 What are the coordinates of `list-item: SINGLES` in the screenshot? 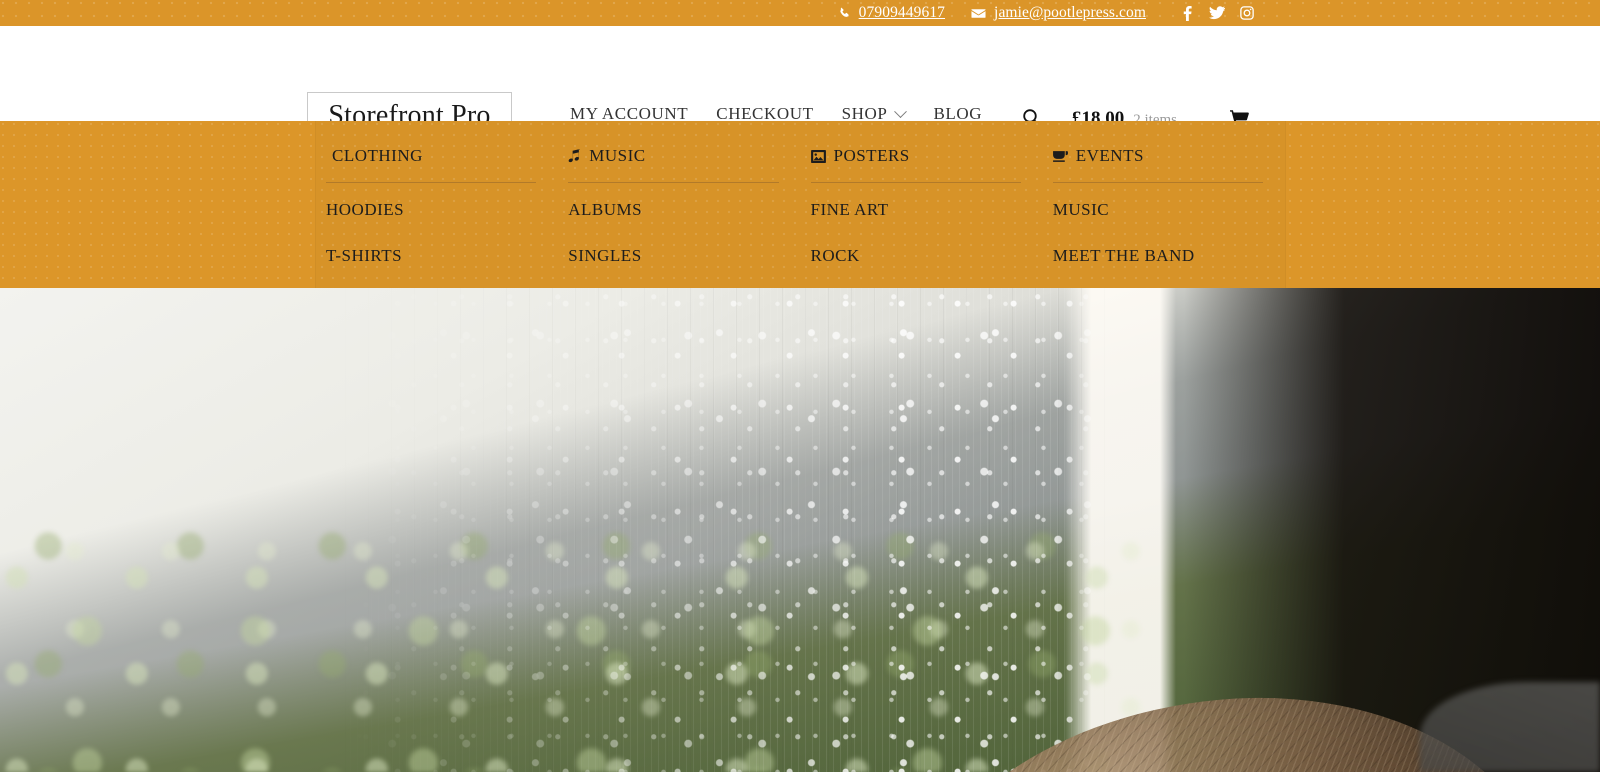 It's located at (684, 256).